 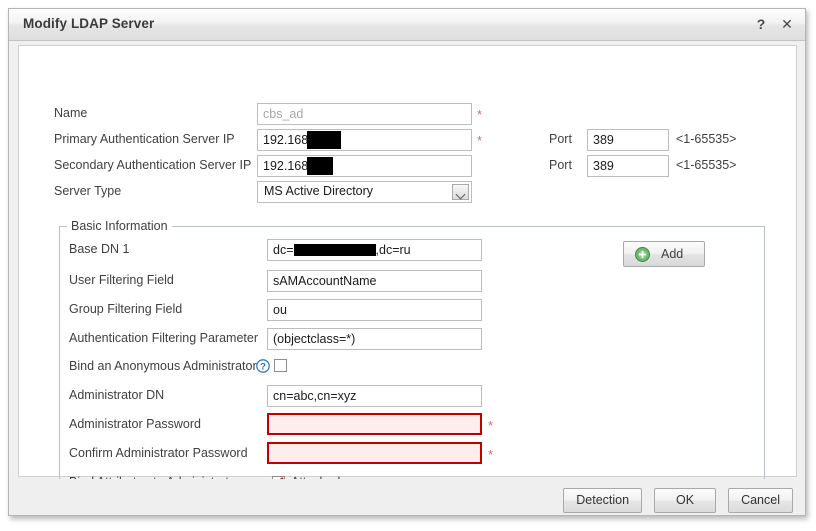 I want to click on label-server-type: Server Type, so click(x=88, y=191).